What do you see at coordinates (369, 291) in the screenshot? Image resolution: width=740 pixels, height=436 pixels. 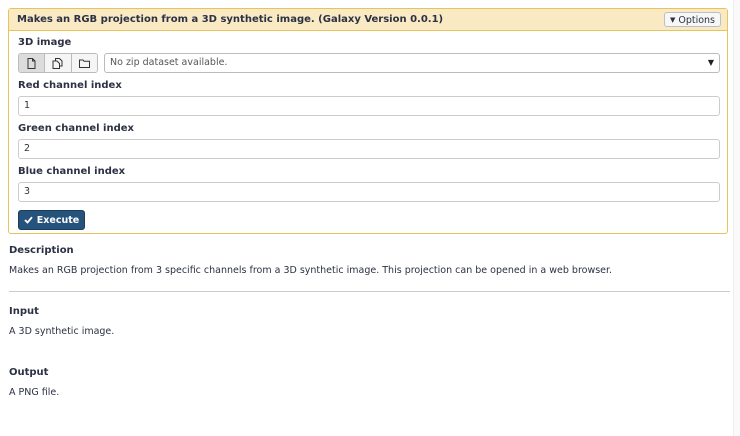 I see `divider` at bounding box center [369, 291].